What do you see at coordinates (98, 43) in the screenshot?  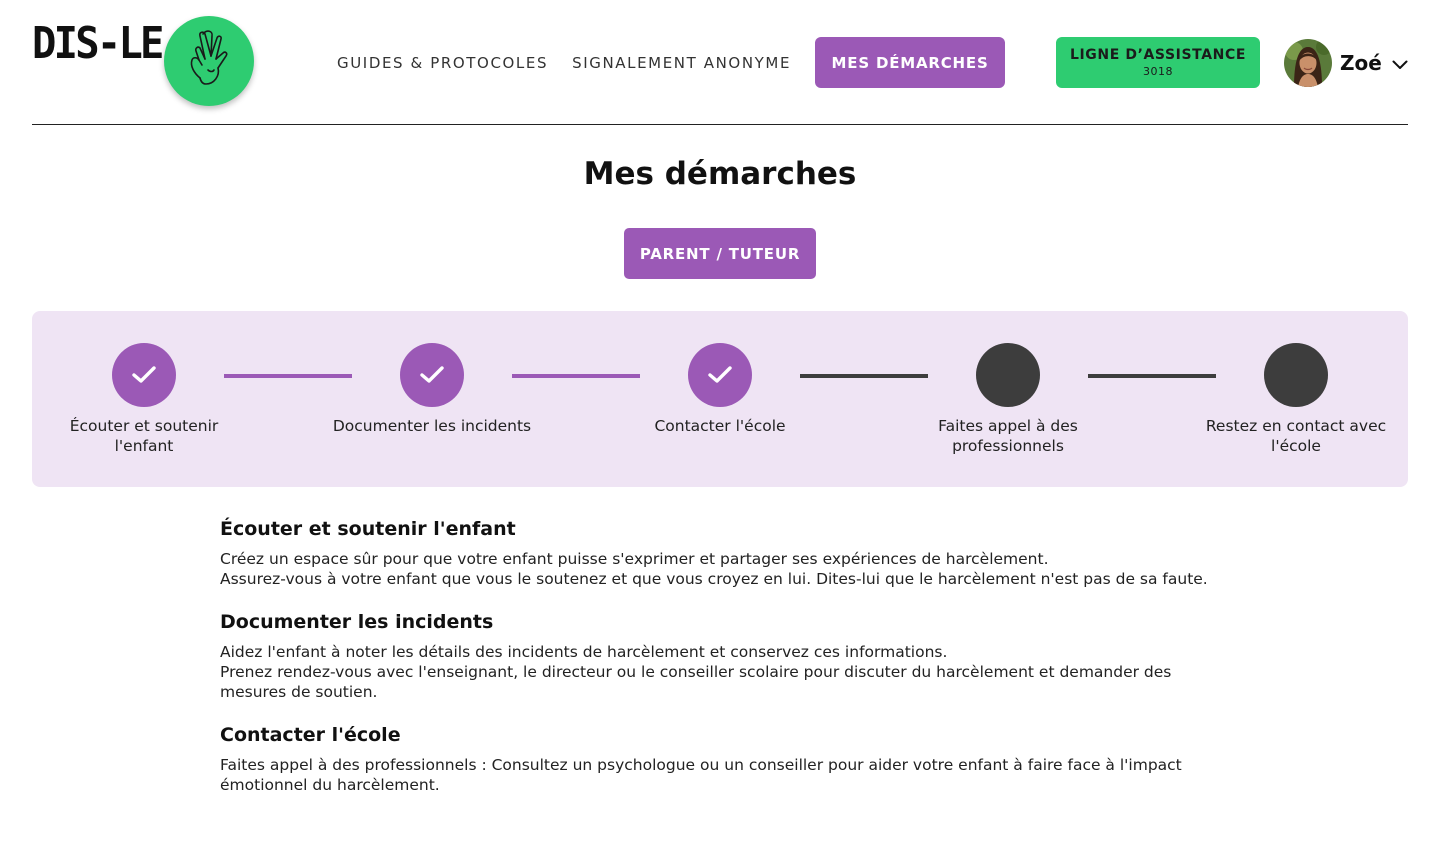 I see `logo-text: DIS-LE` at bounding box center [98, 43].